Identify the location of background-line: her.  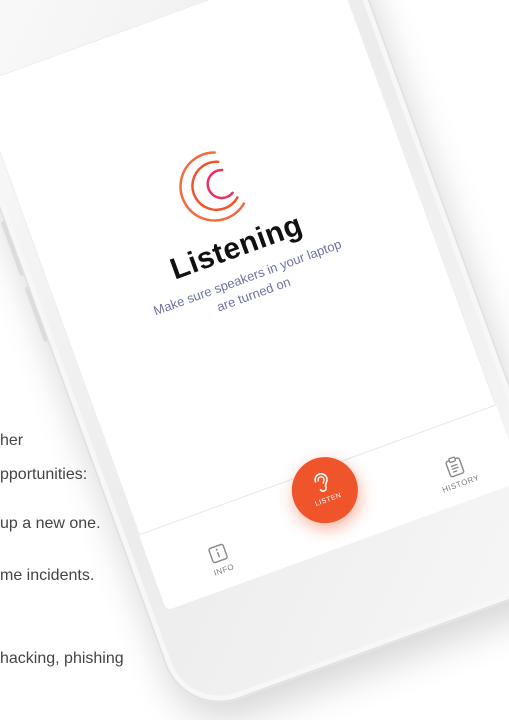
(12, 440).